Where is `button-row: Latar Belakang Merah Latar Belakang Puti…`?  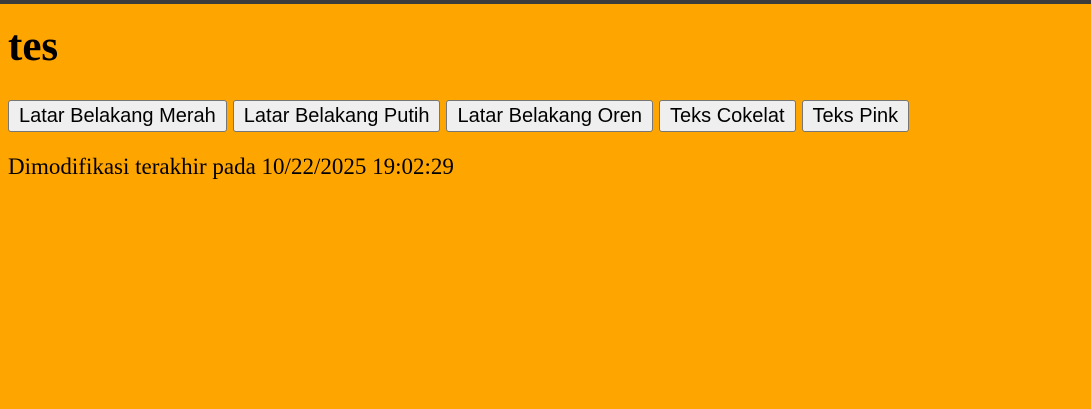
button-row: Latar Belakang Merah Latar Belakang Puti… is located at coordinates (545, 116).